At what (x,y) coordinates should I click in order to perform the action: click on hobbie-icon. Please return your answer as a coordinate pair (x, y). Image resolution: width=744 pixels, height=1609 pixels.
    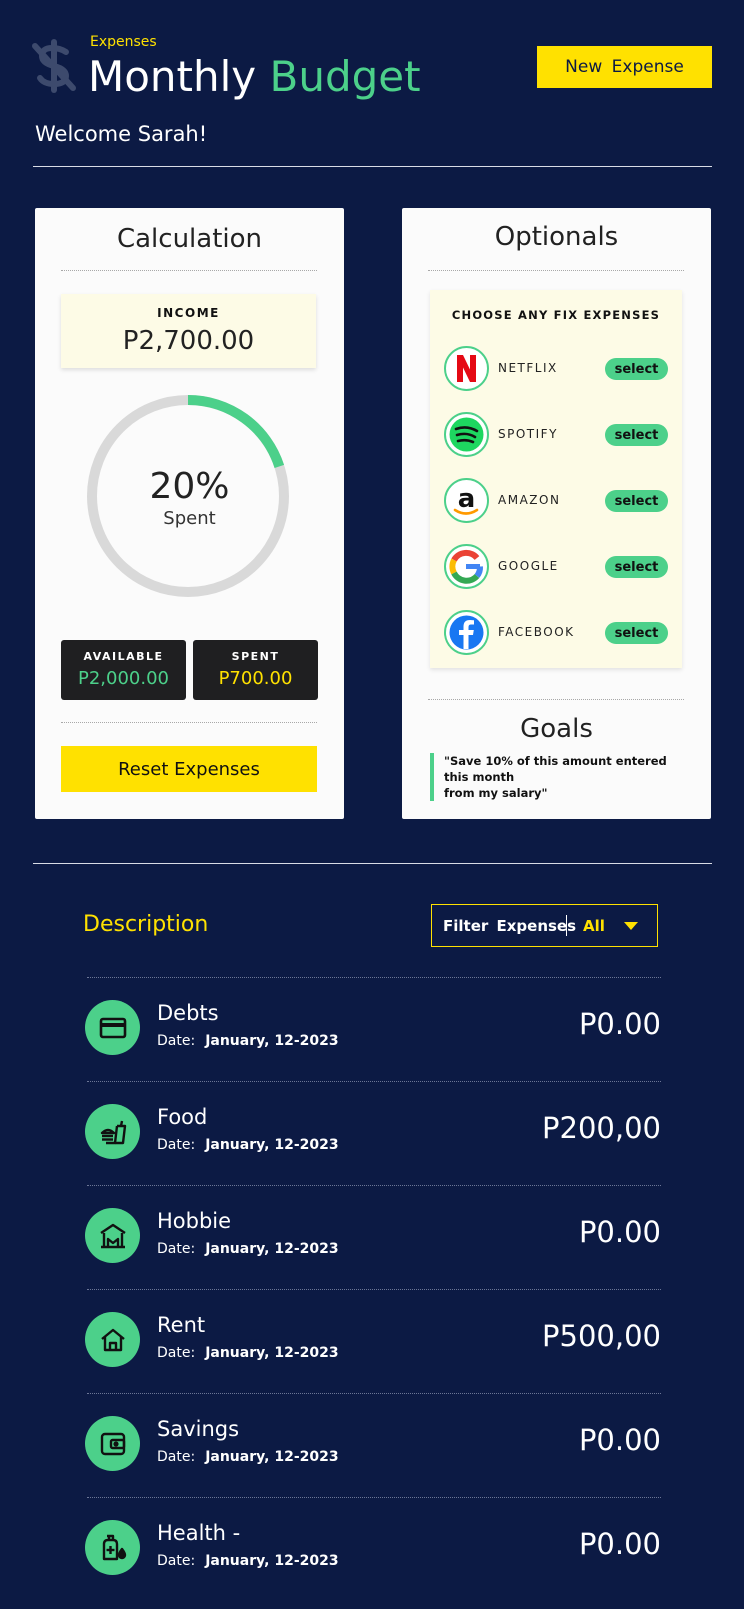
    Looking at the image, I should click on (112, 1235).